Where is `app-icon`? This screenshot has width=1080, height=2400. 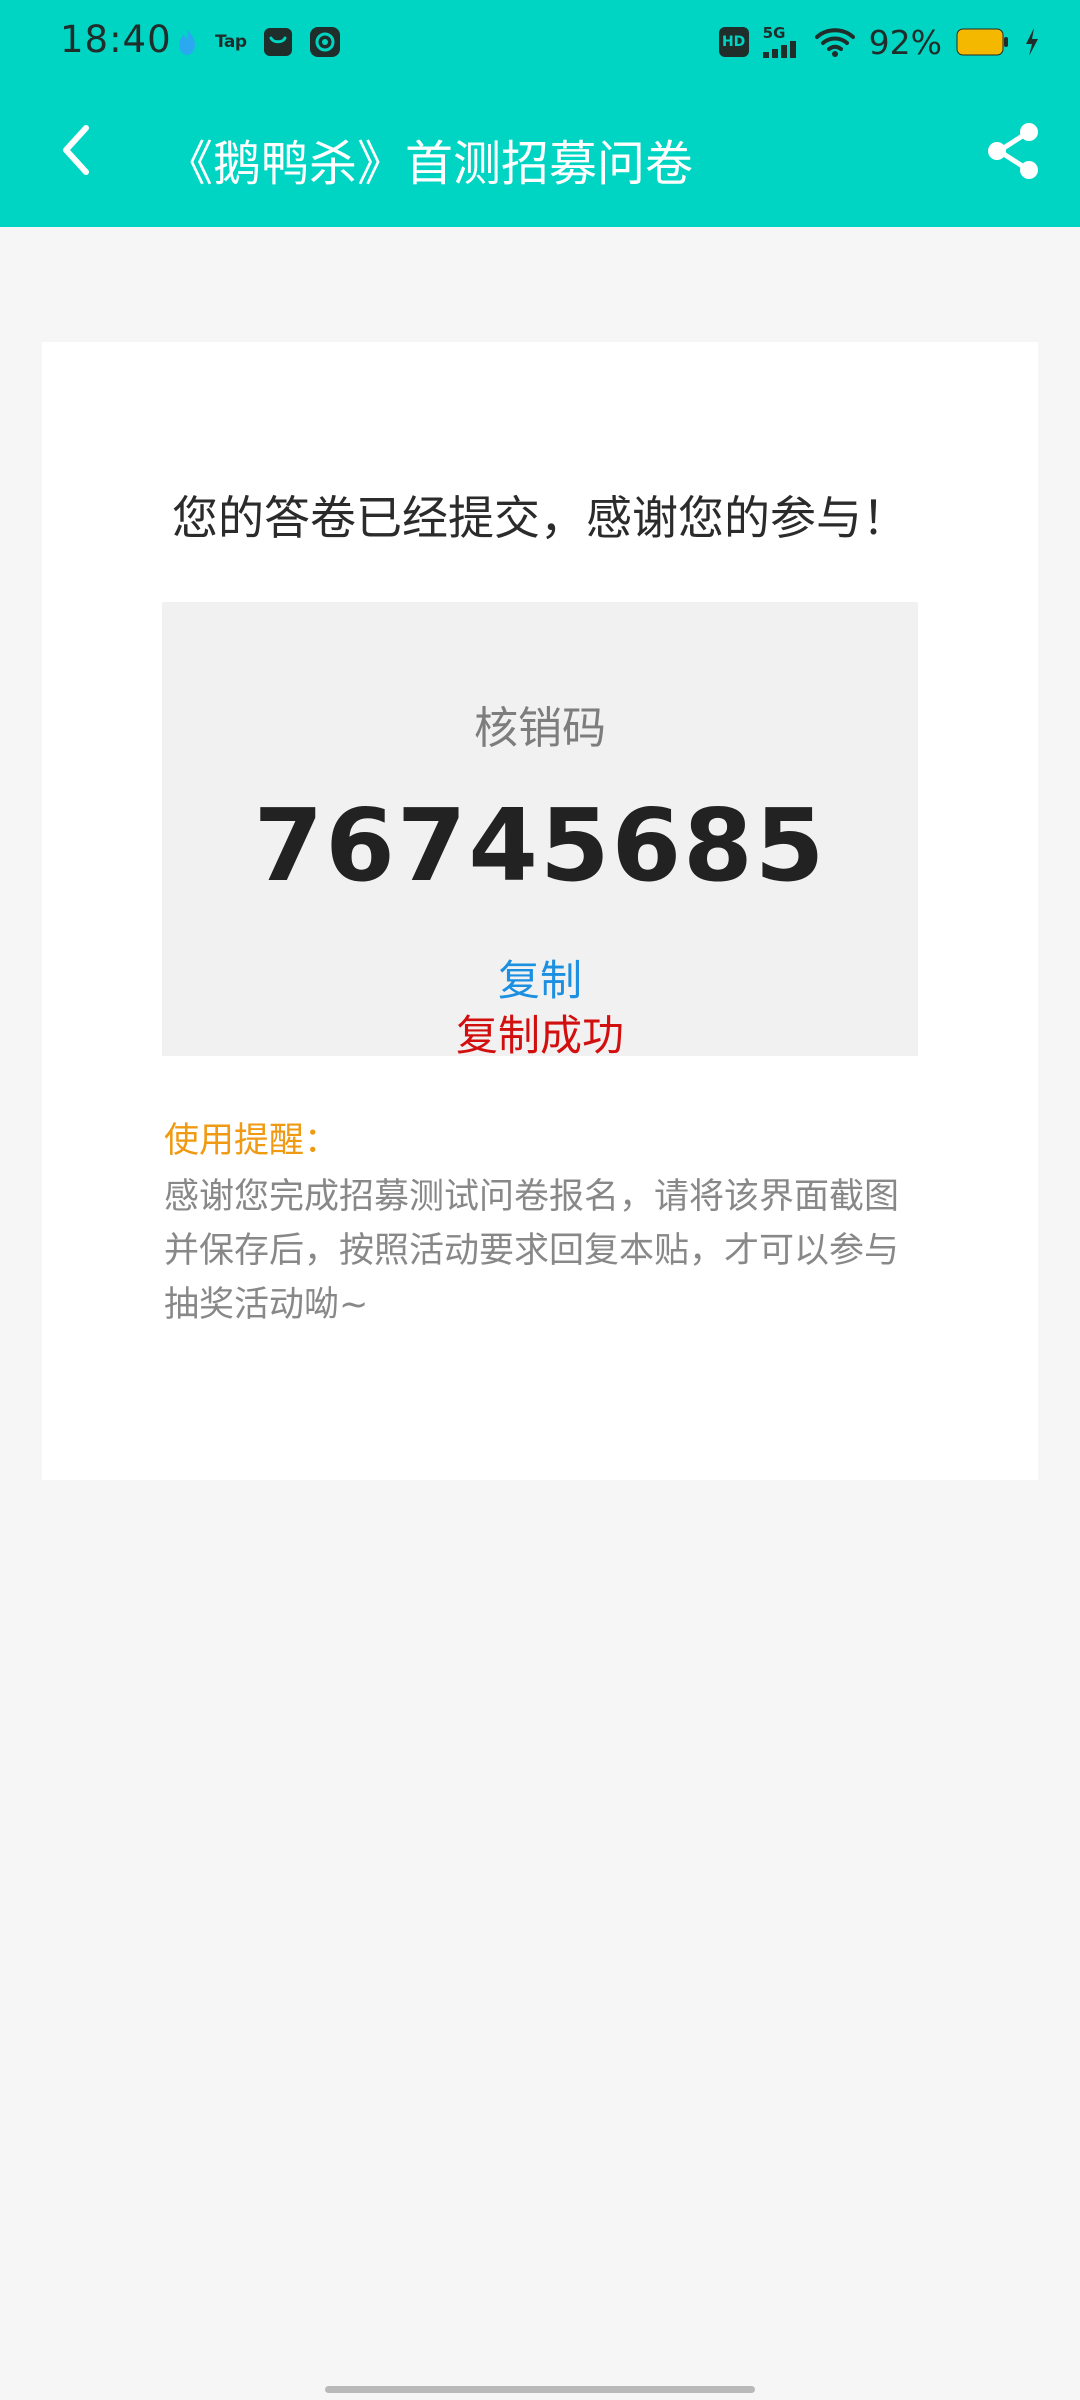
app-icon is located at coordinates (325, 42).